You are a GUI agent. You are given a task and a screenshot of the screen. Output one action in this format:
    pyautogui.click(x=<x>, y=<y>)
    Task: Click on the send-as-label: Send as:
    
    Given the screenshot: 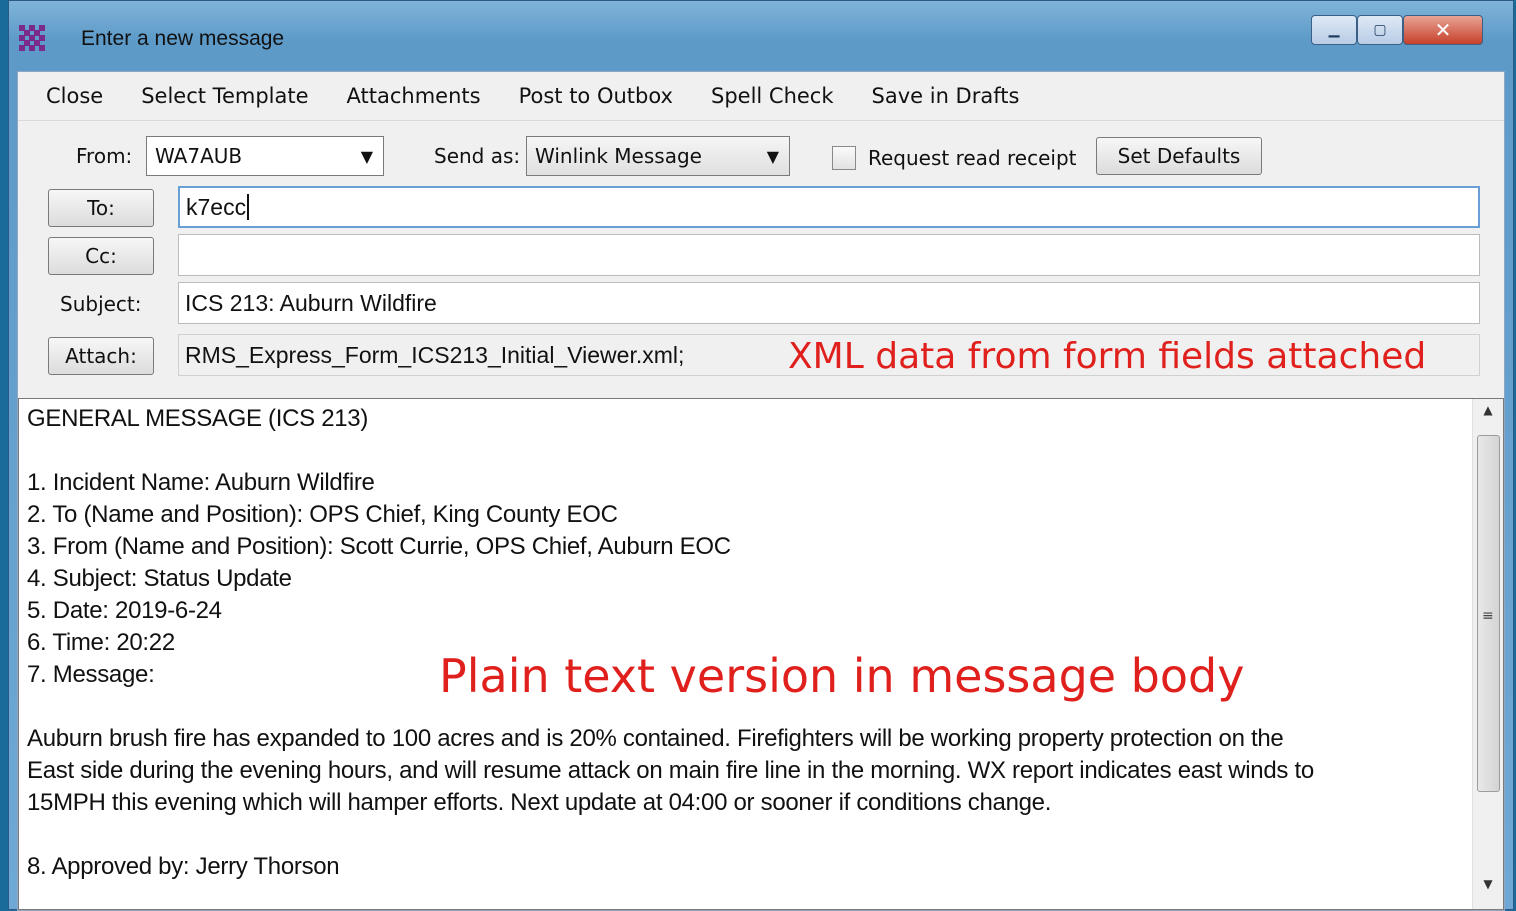 What is the action you would take?
    pyautogui.click(x=477, y=156)
    